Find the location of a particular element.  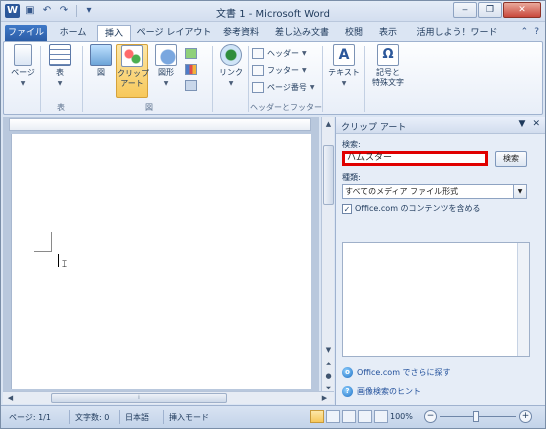

symbol-button: Ω 記号と 特殊文字 is located at coordinates (388, 66).